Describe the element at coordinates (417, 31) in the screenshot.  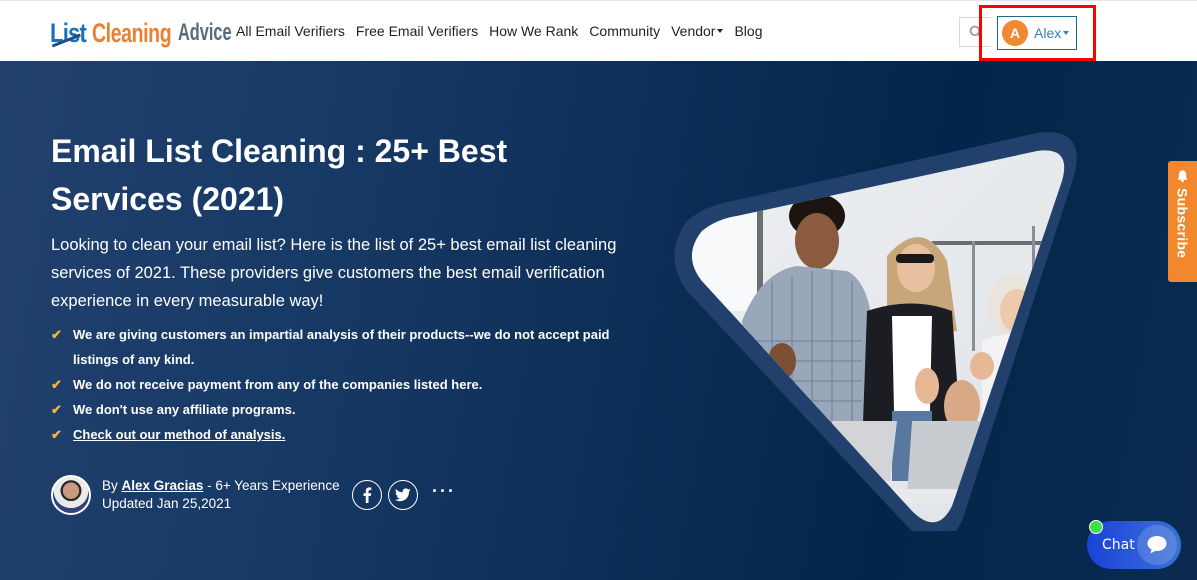
I see `nav-free-email-verifiers: Free Email Verifiers` at that location.